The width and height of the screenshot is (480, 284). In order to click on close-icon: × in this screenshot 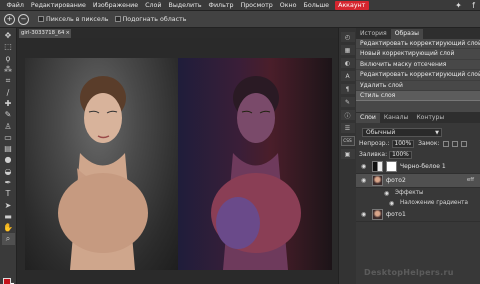, I will do `click(68, 33)`.